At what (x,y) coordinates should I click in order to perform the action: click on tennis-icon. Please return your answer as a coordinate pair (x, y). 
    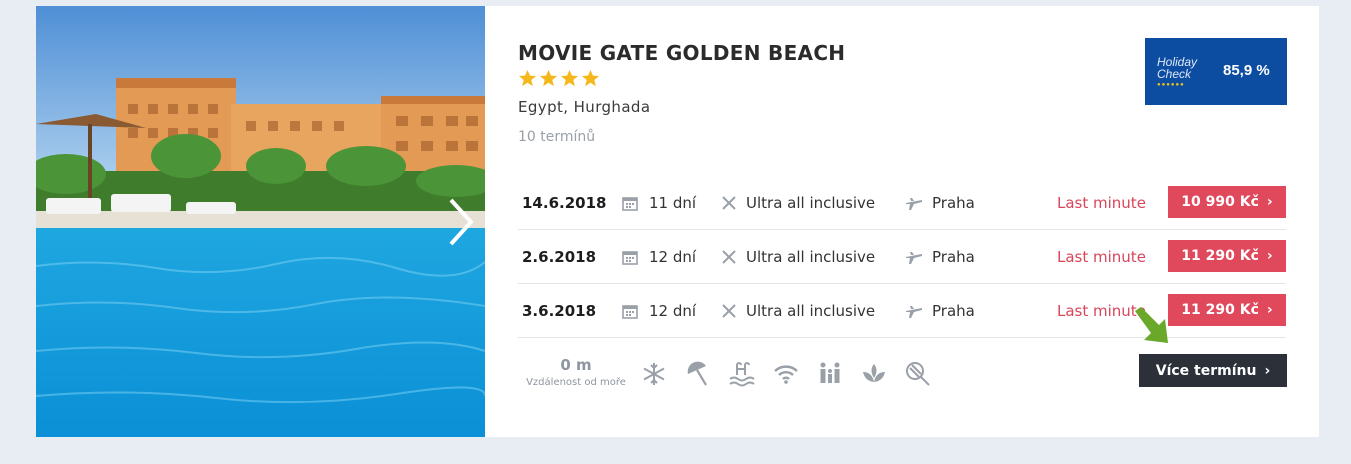
    Looking at the image, I should click on (918, 374).